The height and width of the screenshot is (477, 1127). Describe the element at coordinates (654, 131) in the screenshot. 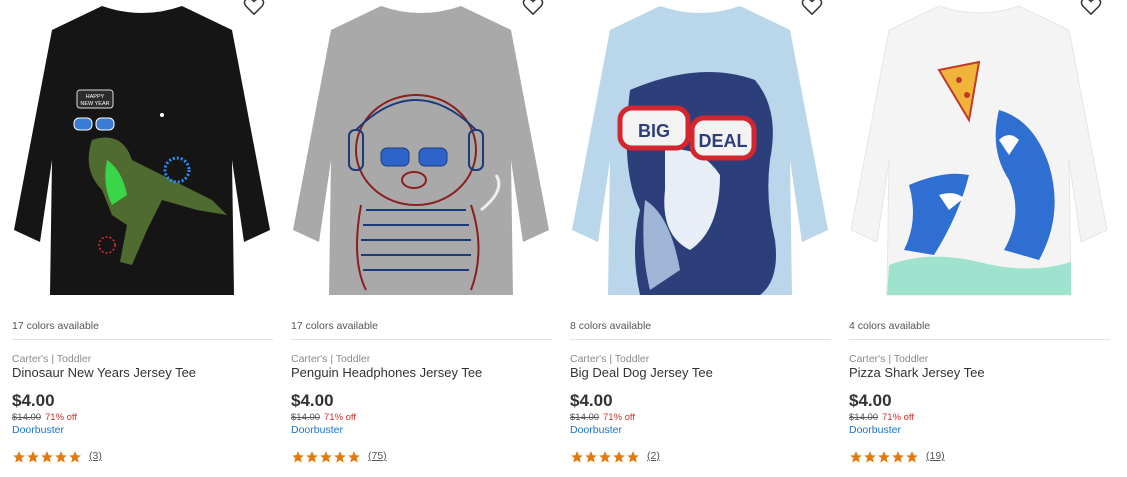

I see `svg-text: BIG` at that location.